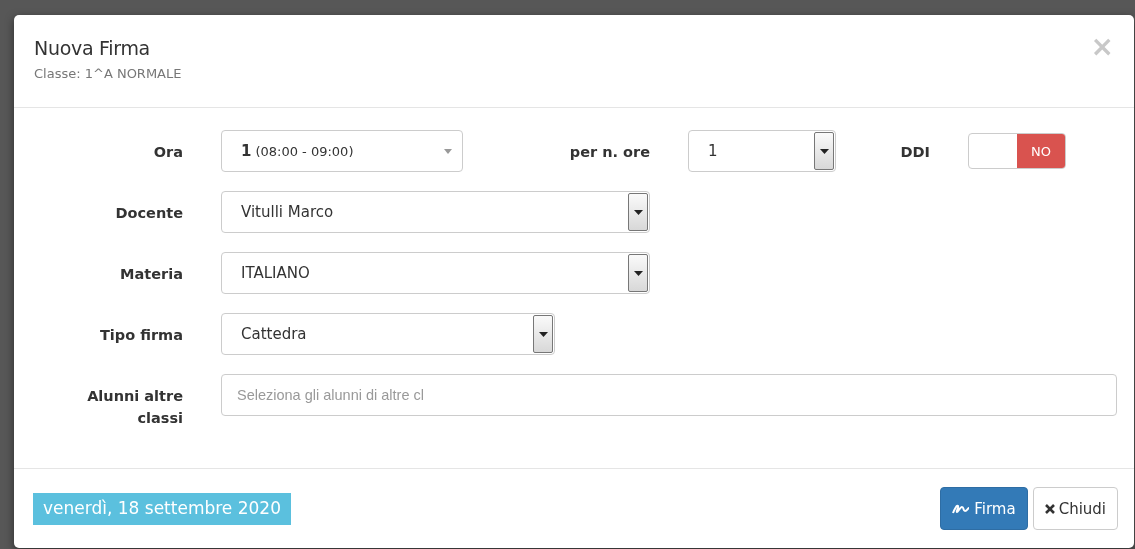 The height and width of the screenshot is (549, 1135). Describe the element at coordinates (342, 151) in the screenshot. I see `time-select: 1 (08:00 - 09:00)` at that location.